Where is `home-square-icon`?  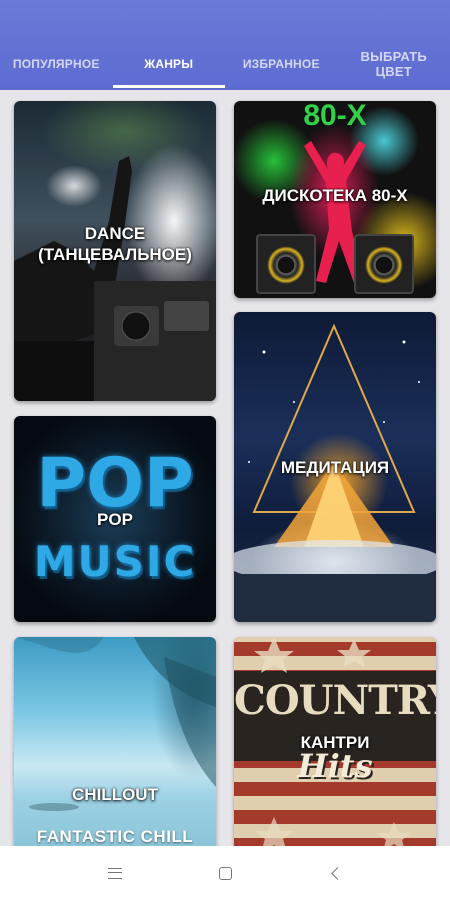
home-square-icon is located at coordinates (225, 873).